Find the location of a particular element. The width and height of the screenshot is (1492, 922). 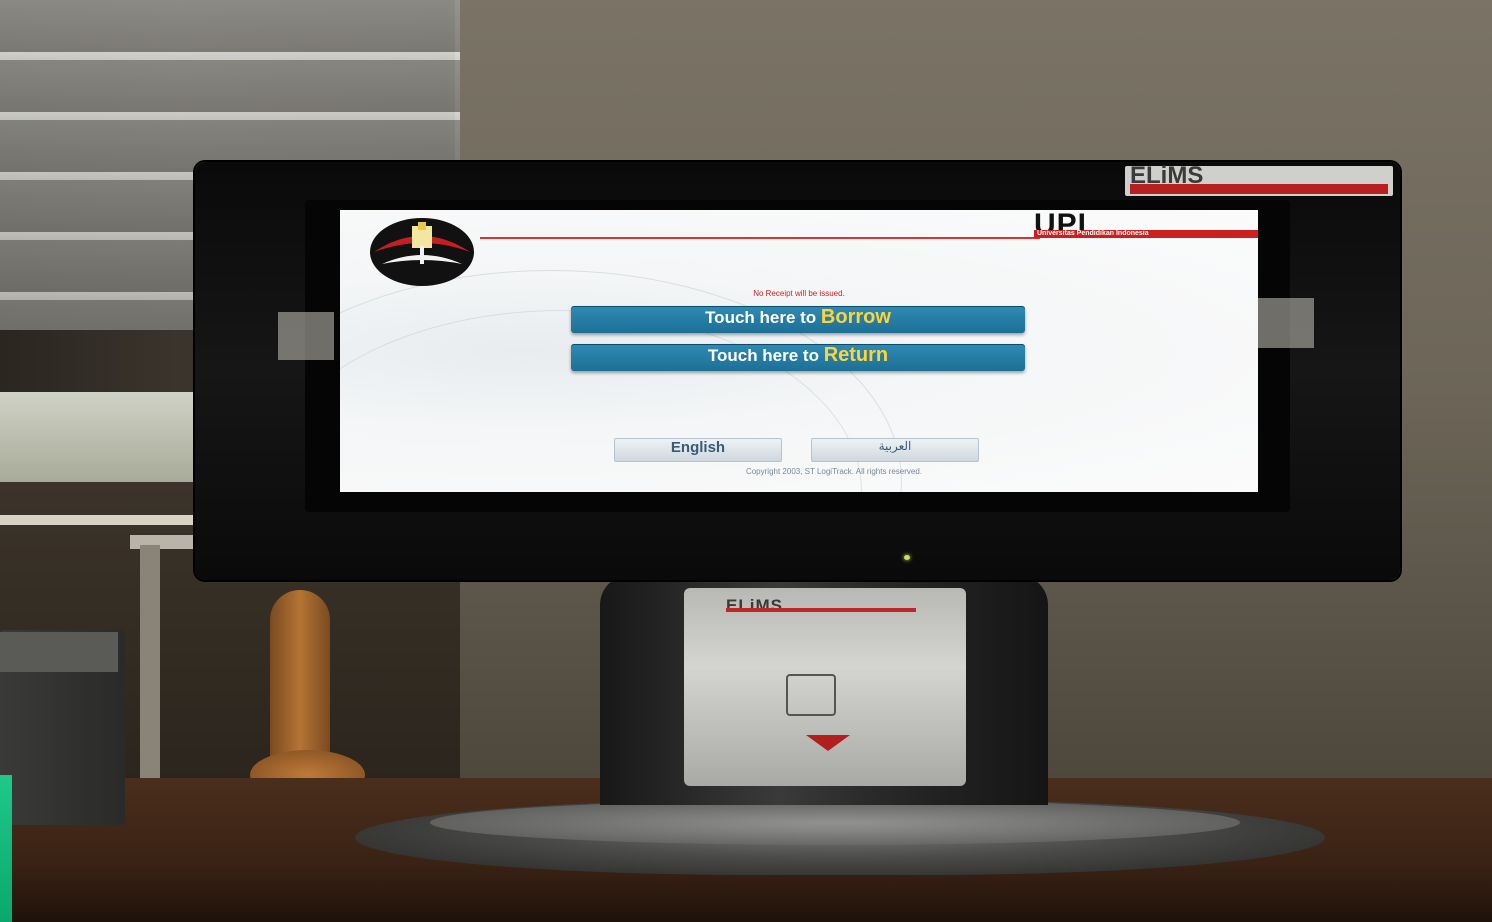

return-button-prefix: Touch here to is located at coordinates (765, 355).